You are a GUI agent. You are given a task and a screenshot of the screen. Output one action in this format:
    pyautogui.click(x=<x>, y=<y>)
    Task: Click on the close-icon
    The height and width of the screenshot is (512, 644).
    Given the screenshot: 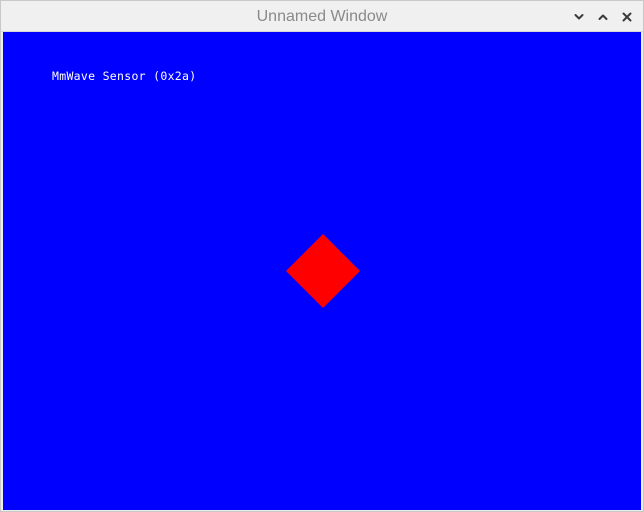 What is the action you would take?
    pyautogui.click(x=627, y=17)
    